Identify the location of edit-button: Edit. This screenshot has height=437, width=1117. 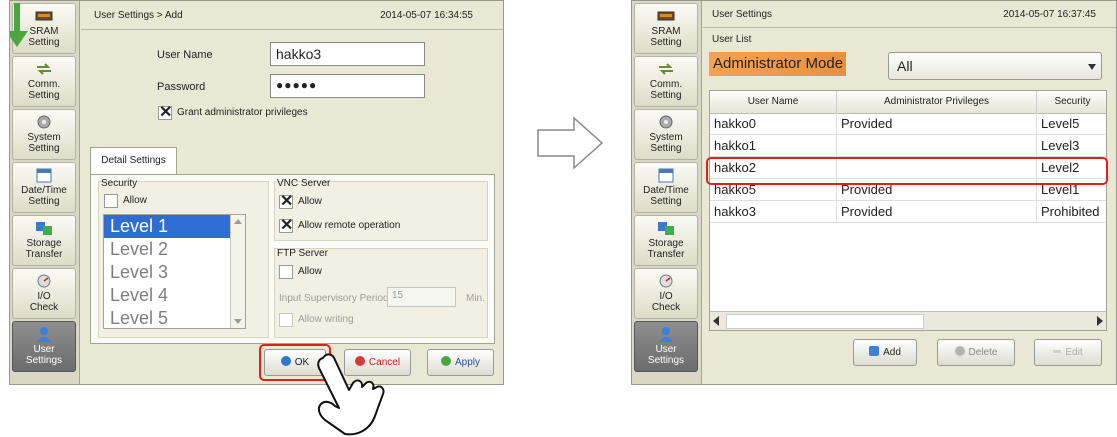
(1068, 352).